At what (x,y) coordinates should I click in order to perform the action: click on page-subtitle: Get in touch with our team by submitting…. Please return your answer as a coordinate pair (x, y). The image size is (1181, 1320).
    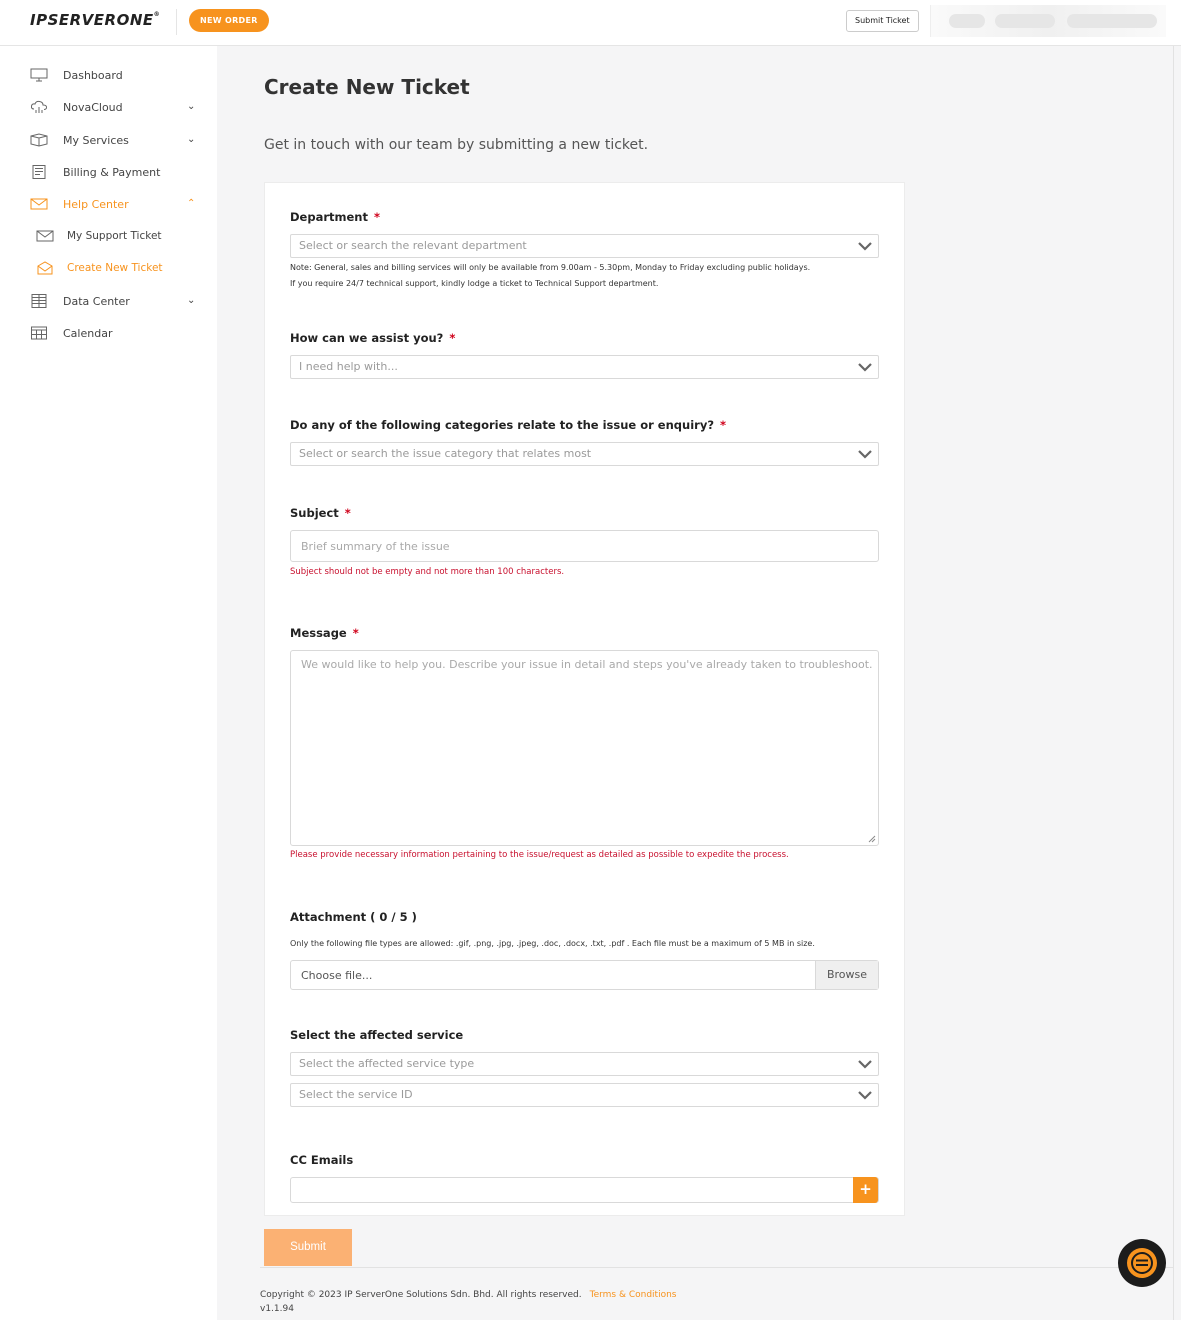
    Looking at the image, I should click on (456, 145).